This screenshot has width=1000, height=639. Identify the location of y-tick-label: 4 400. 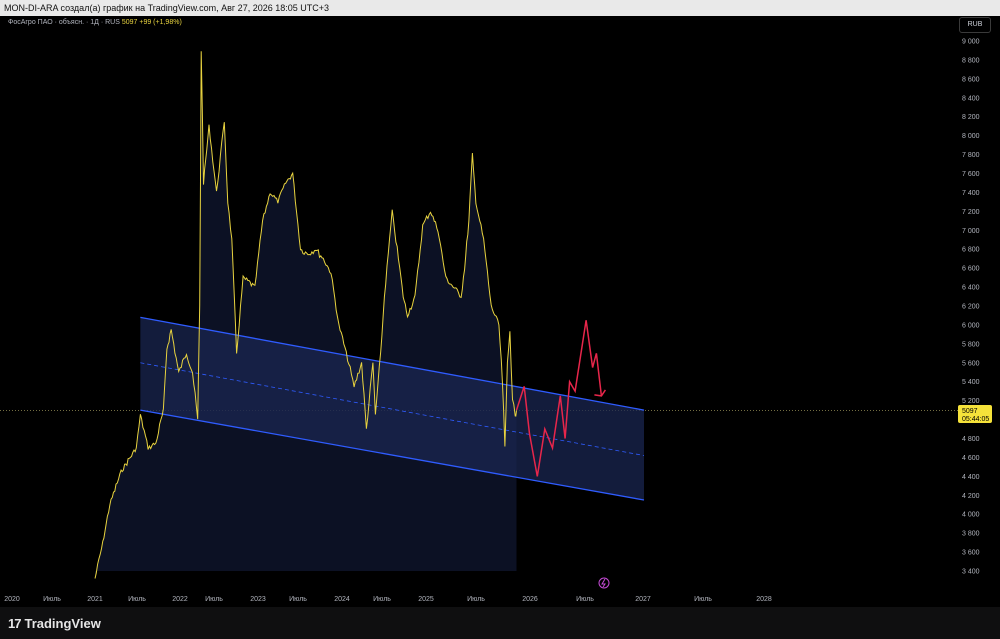
(971, 477).